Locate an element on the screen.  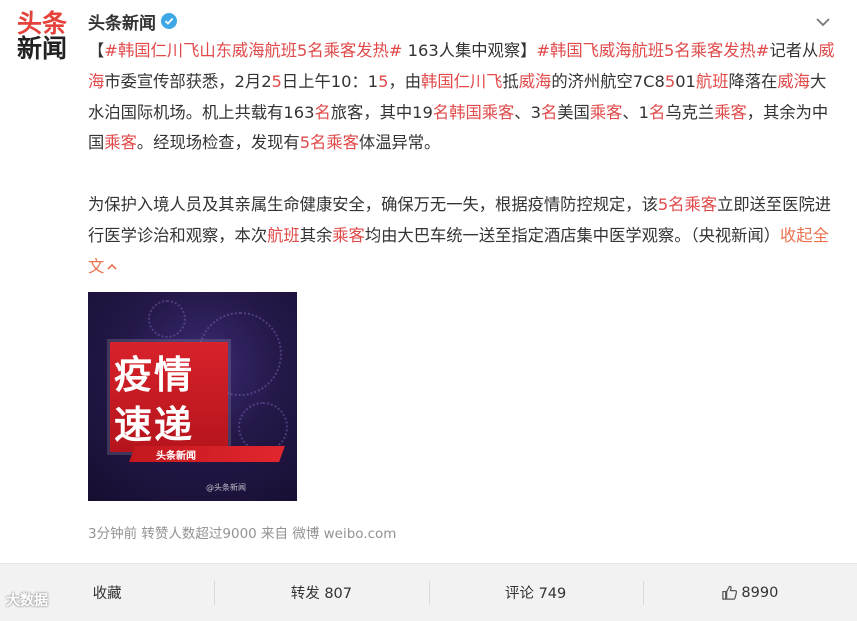
author-avatar: 头条 新闻 is located at coordinates (42, 36).